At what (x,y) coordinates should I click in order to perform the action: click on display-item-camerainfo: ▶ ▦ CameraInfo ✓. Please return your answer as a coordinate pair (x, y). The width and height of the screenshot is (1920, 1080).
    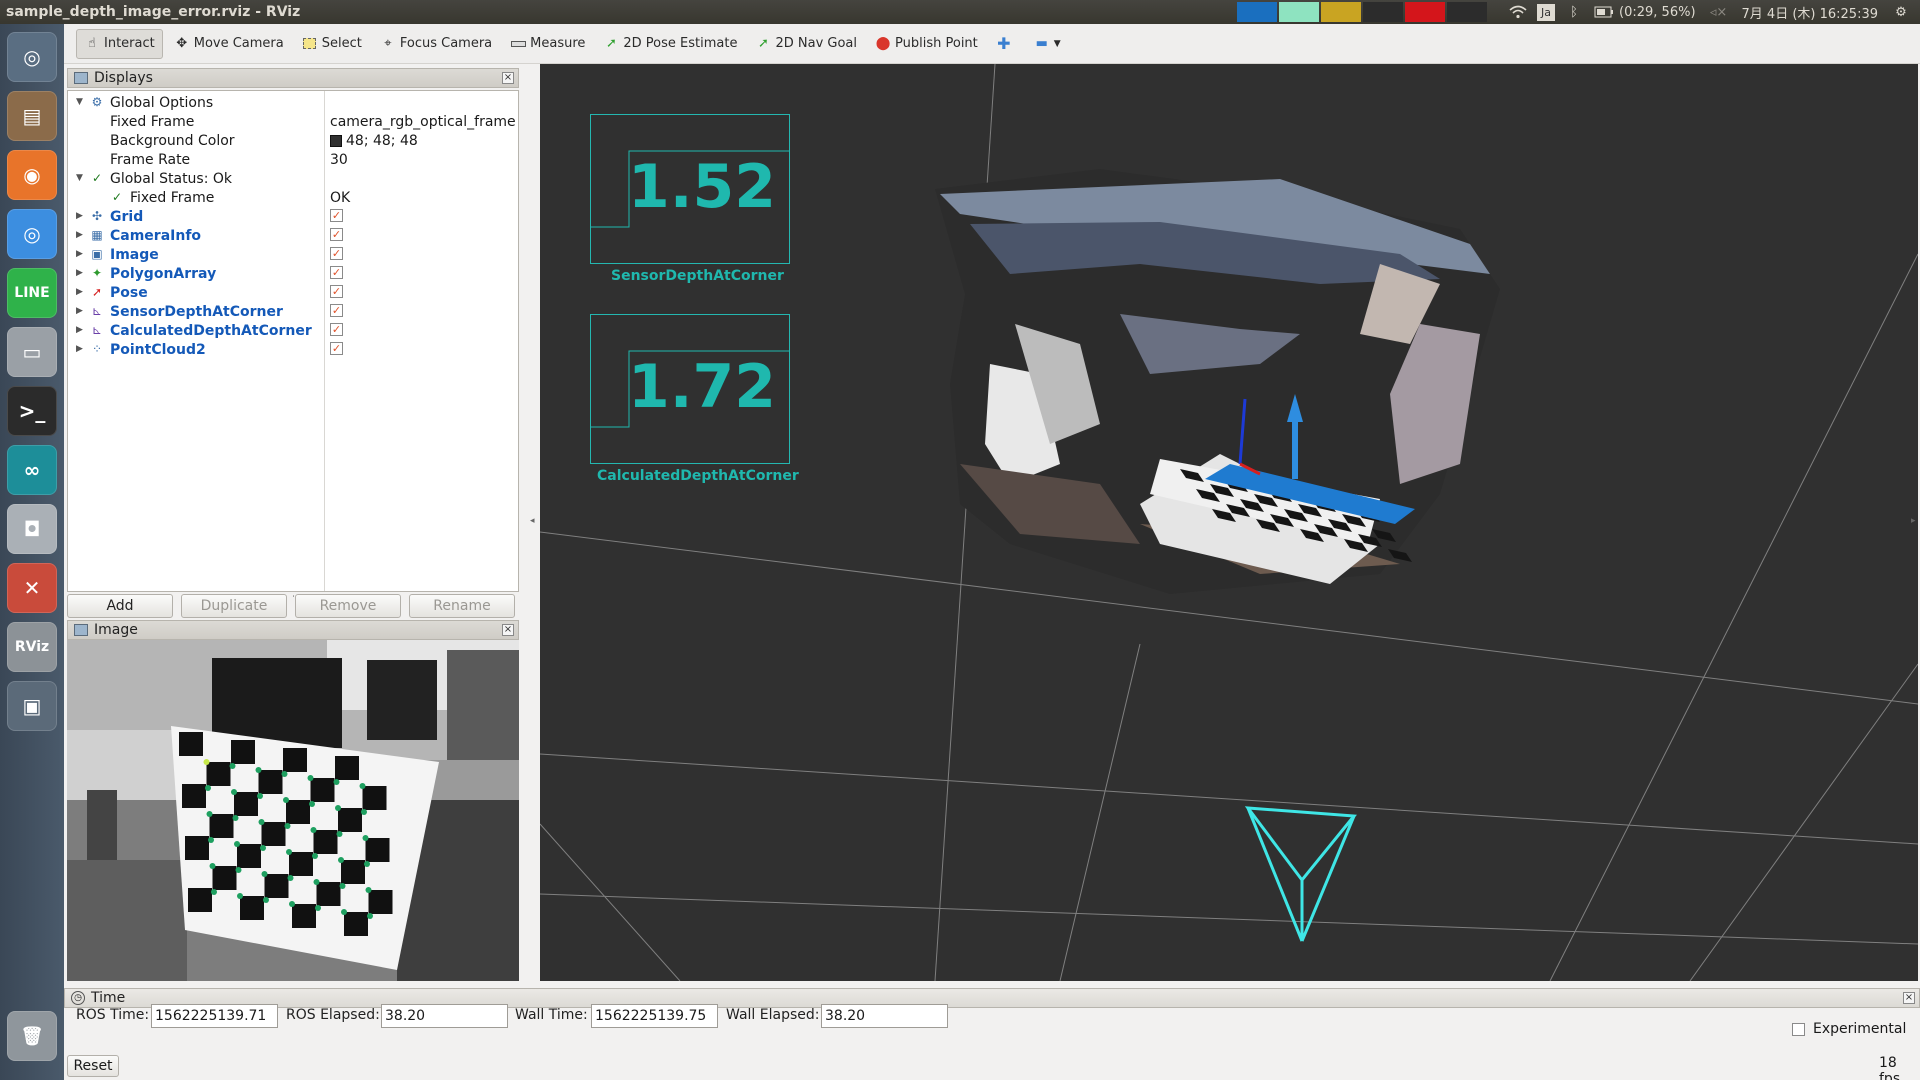
    Looking at the image, I should click on (293, 235).